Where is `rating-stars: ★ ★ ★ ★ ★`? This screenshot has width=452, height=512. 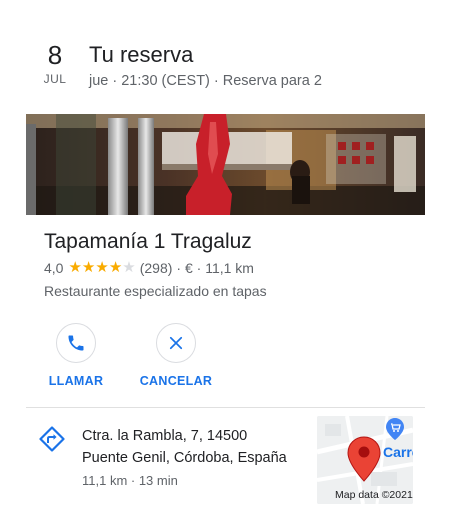 rating-stars: ★ ★ ★ ★ ★ is located at coordinates (101, 268).